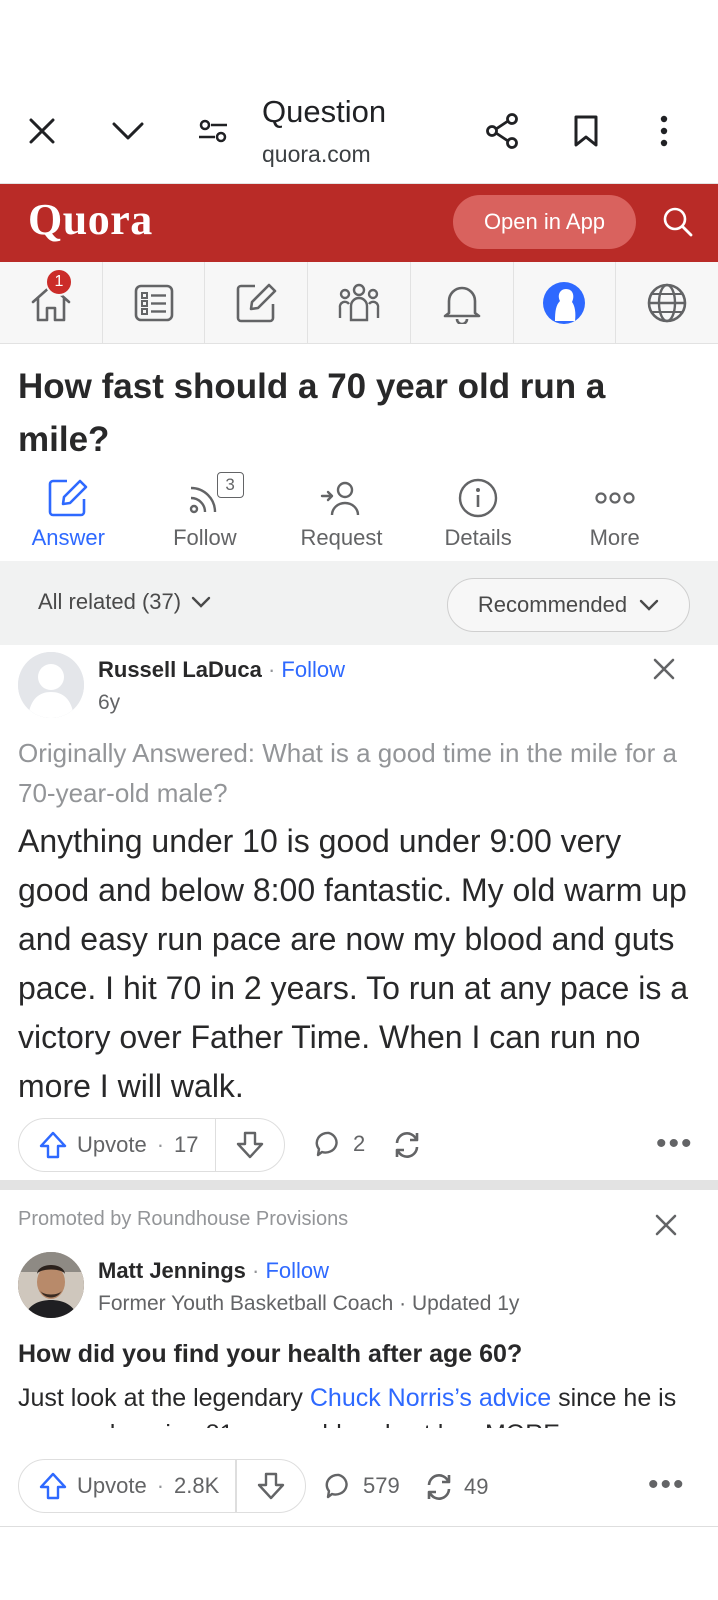  Describe the element at coordinates (362, 1486) in the screenshot. I see `comments-button: 579` at that location.